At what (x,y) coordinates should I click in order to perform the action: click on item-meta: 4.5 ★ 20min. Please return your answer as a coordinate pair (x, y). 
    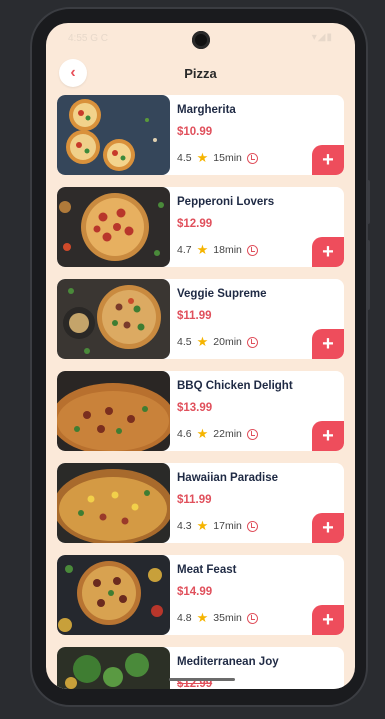
    Looking at the image, I should click on (217, 342).